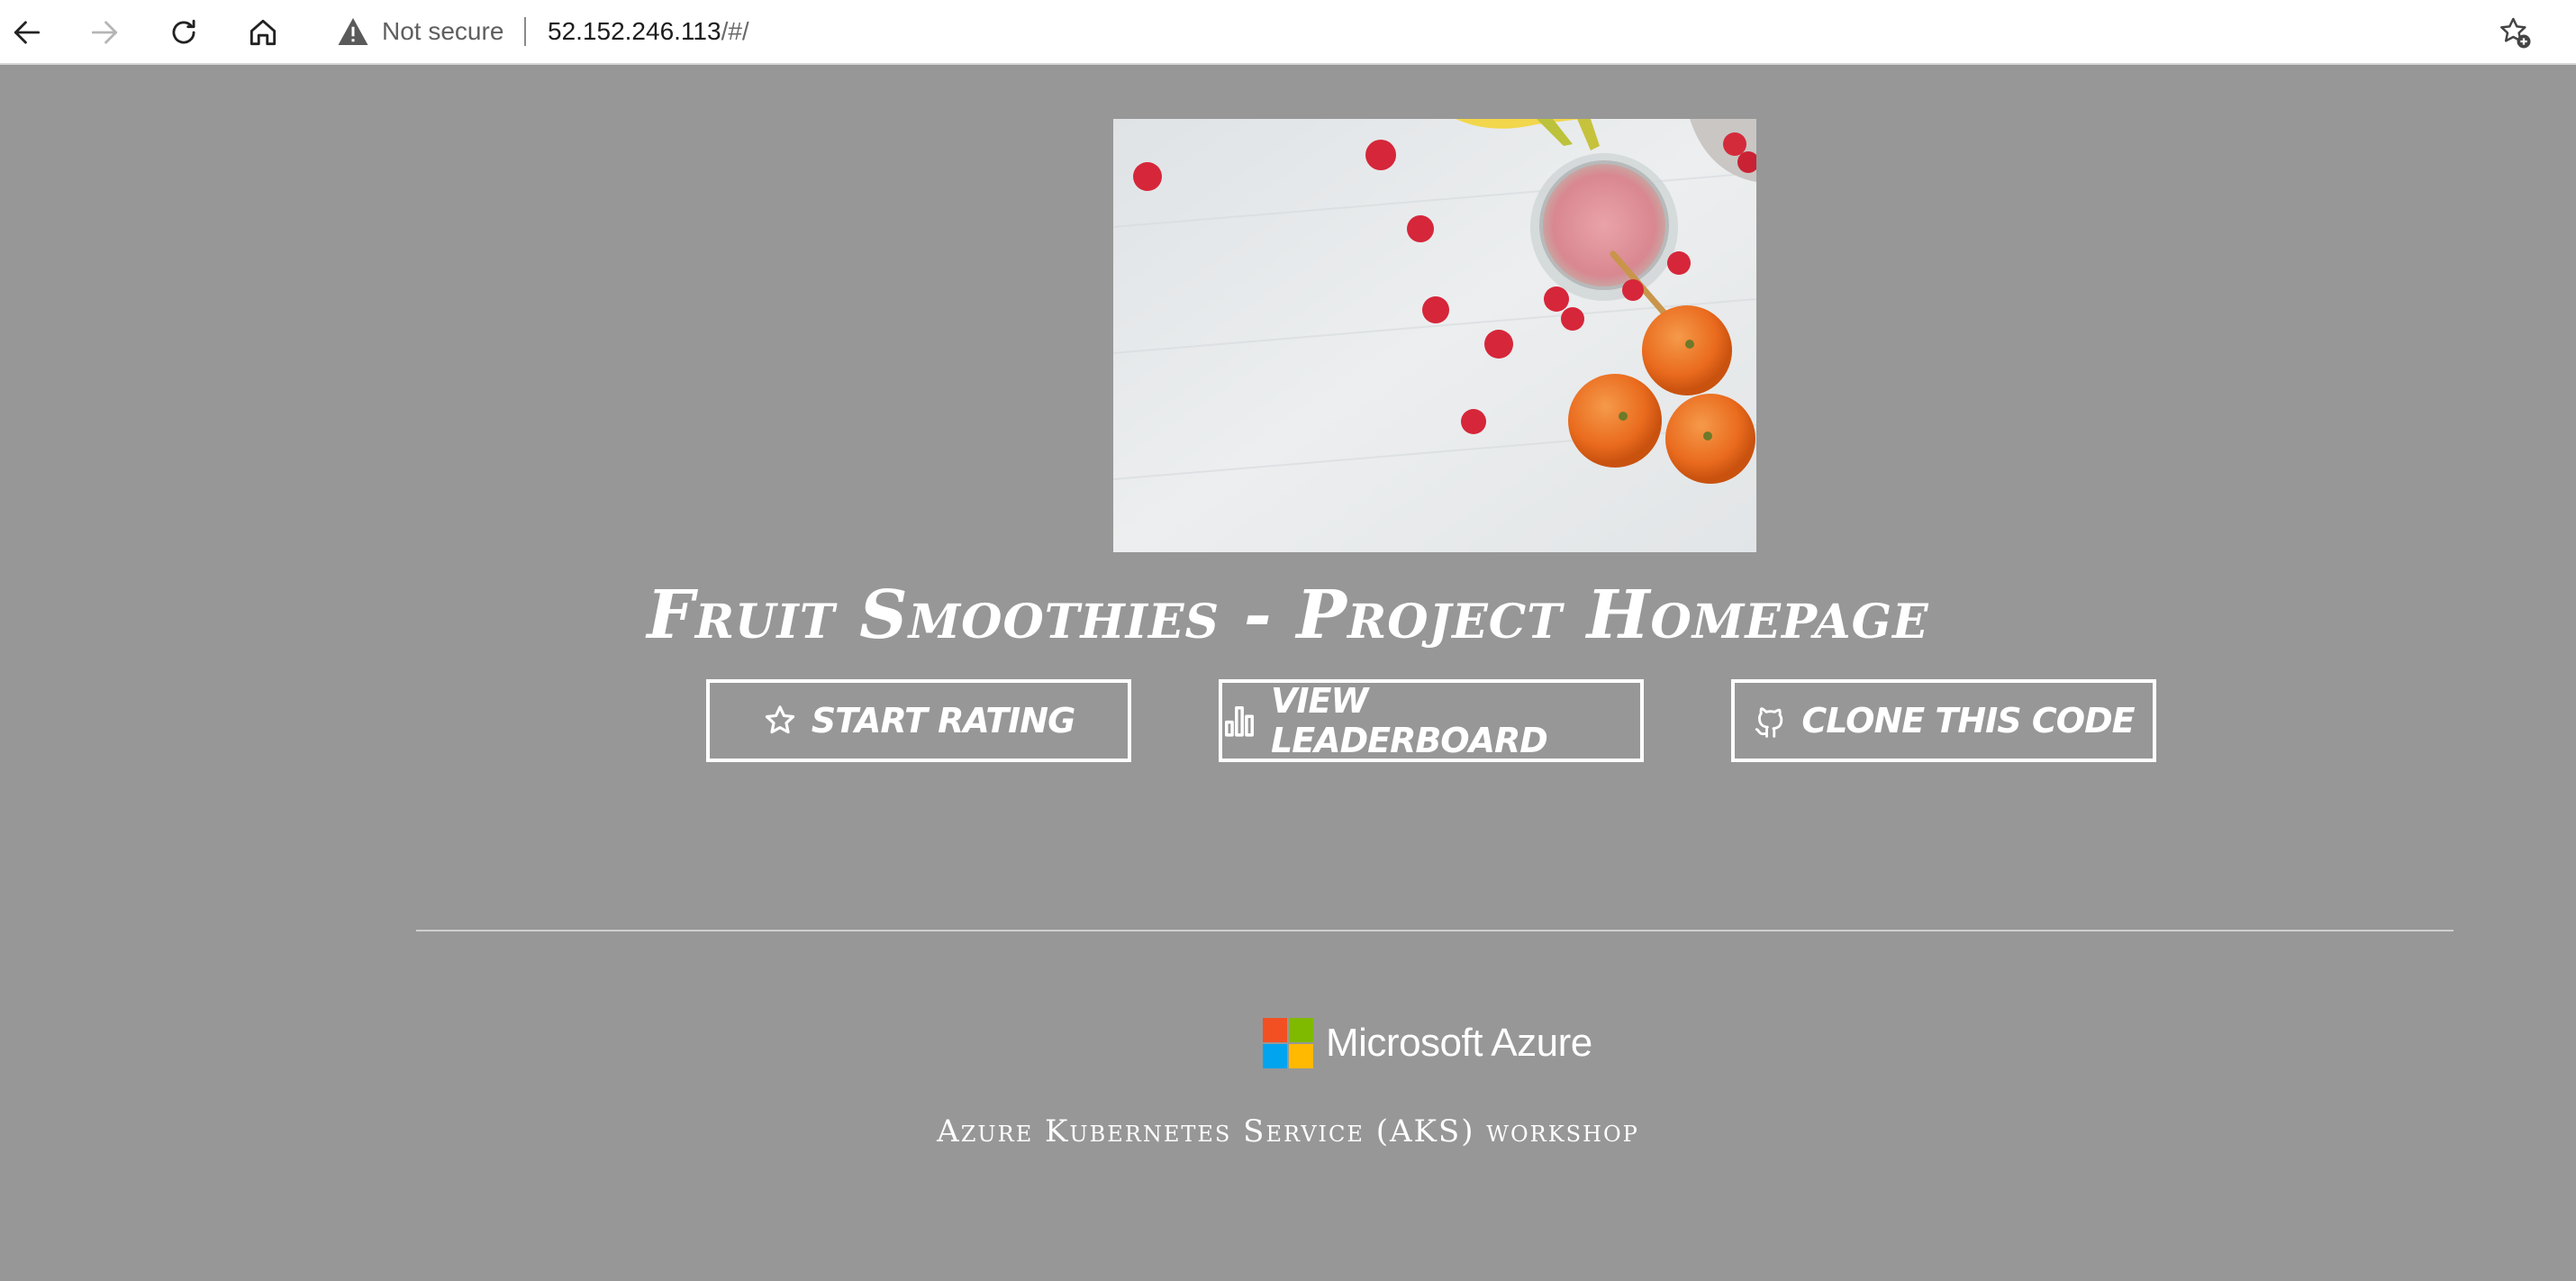  What do you see at coordinates (1288, 1131) in the screenshot?
I see `footer-text: Azure Kubernetes Service (AKS) workshop` at bounding box center [1288, 1131].